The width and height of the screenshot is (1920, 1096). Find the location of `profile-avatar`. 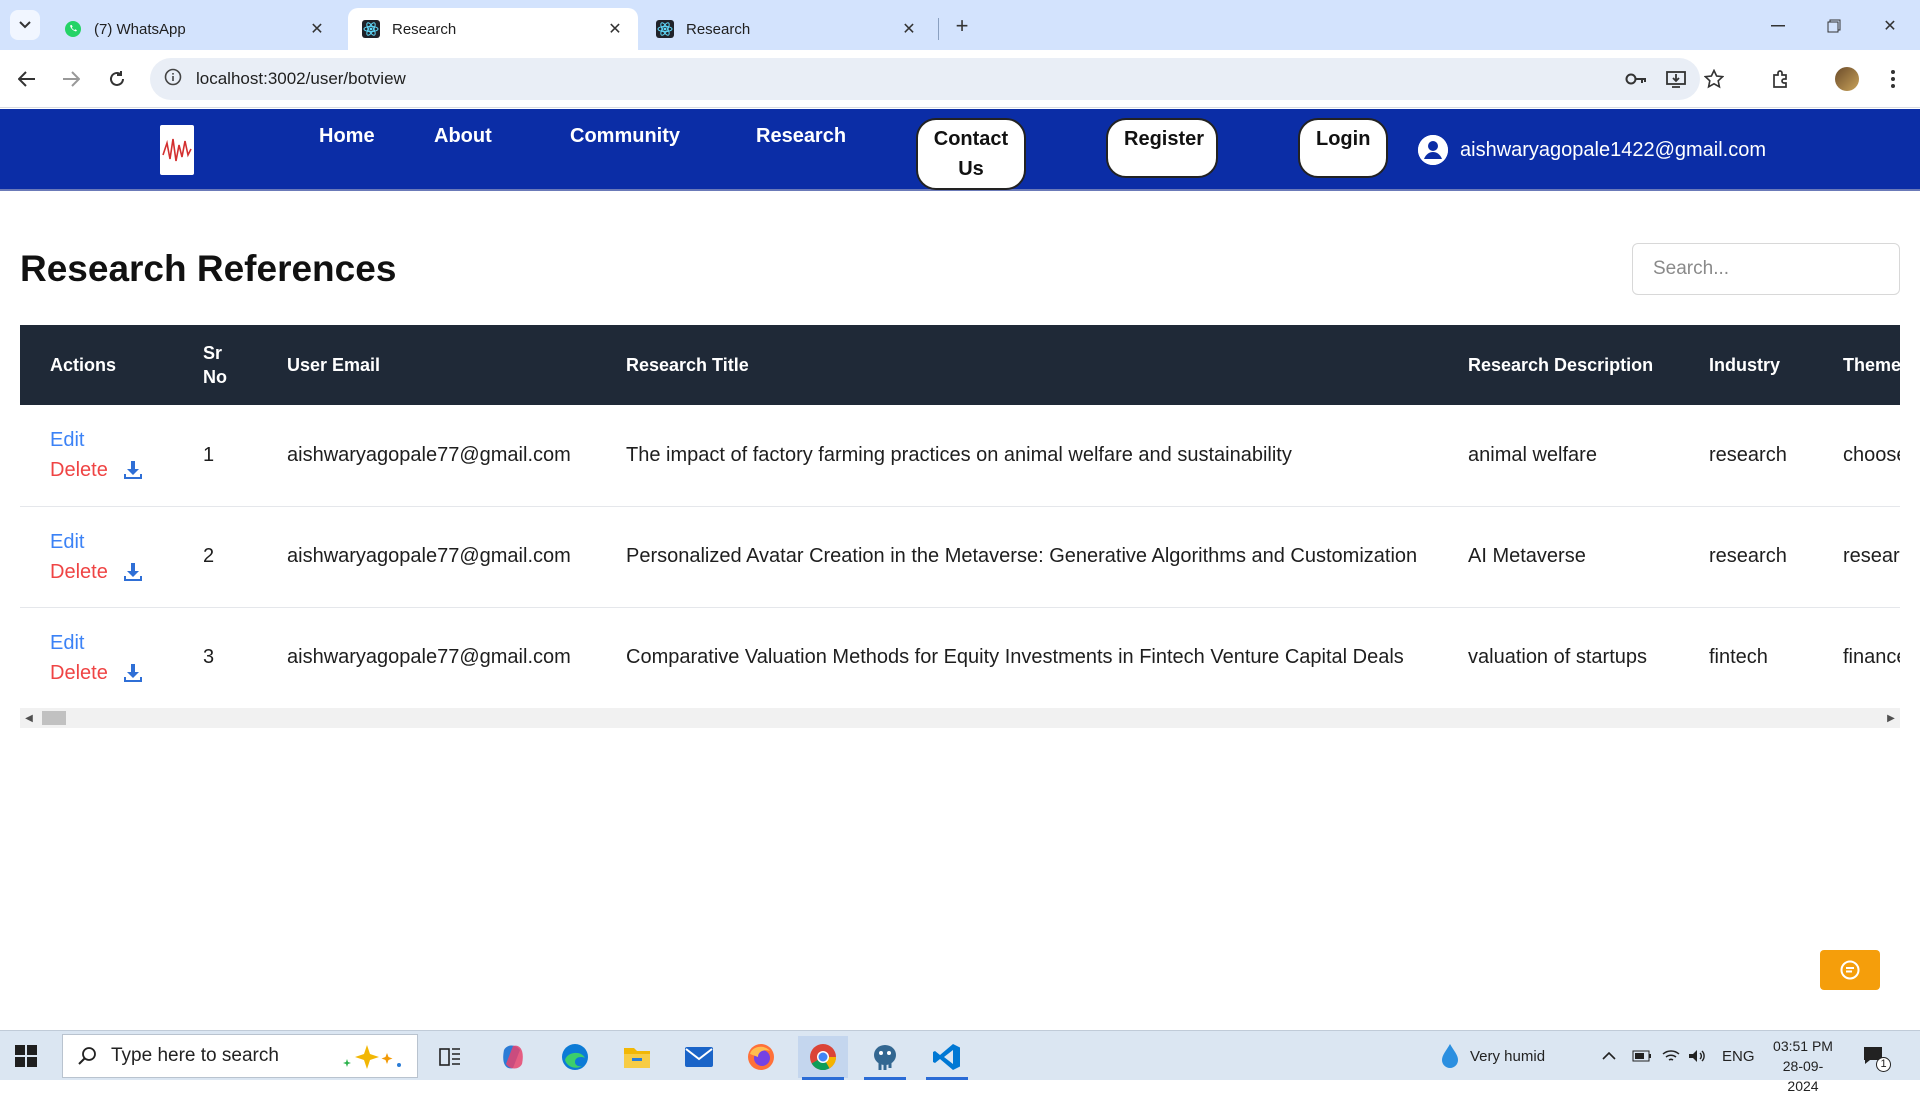

profile-avatar is located at coordinates (1847, 79).